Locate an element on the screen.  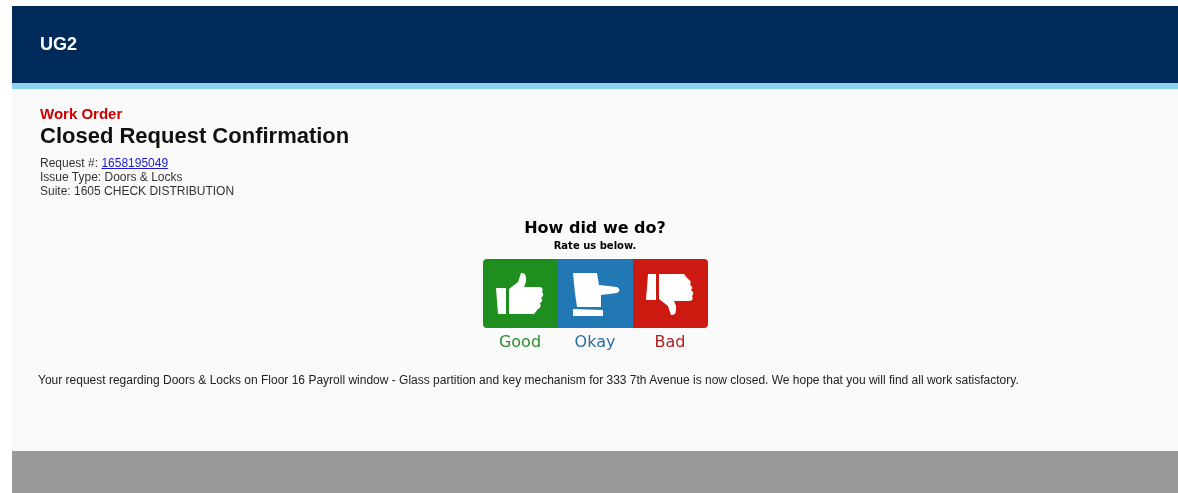
rating-question: How did we do? is located at coordinates (595, 227).